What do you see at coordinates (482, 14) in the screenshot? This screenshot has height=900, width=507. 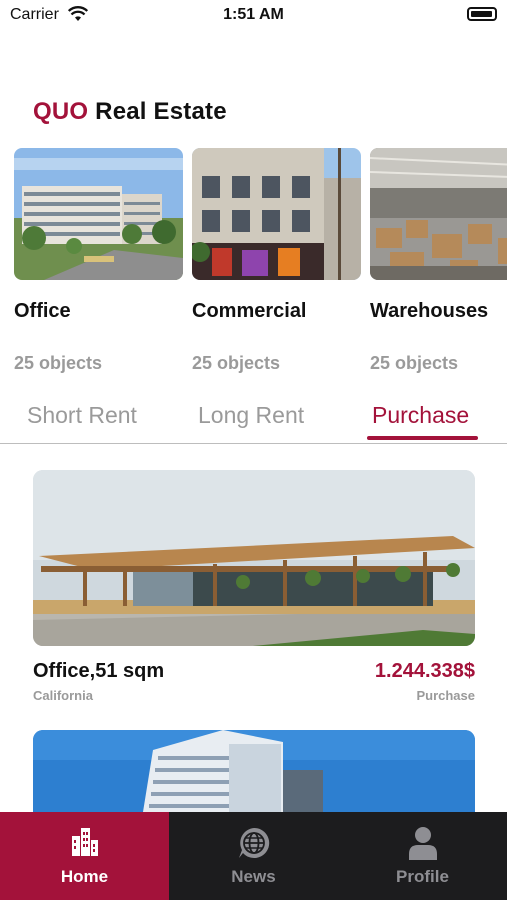 I see `battery-icon` at bounding box center [482, 14].